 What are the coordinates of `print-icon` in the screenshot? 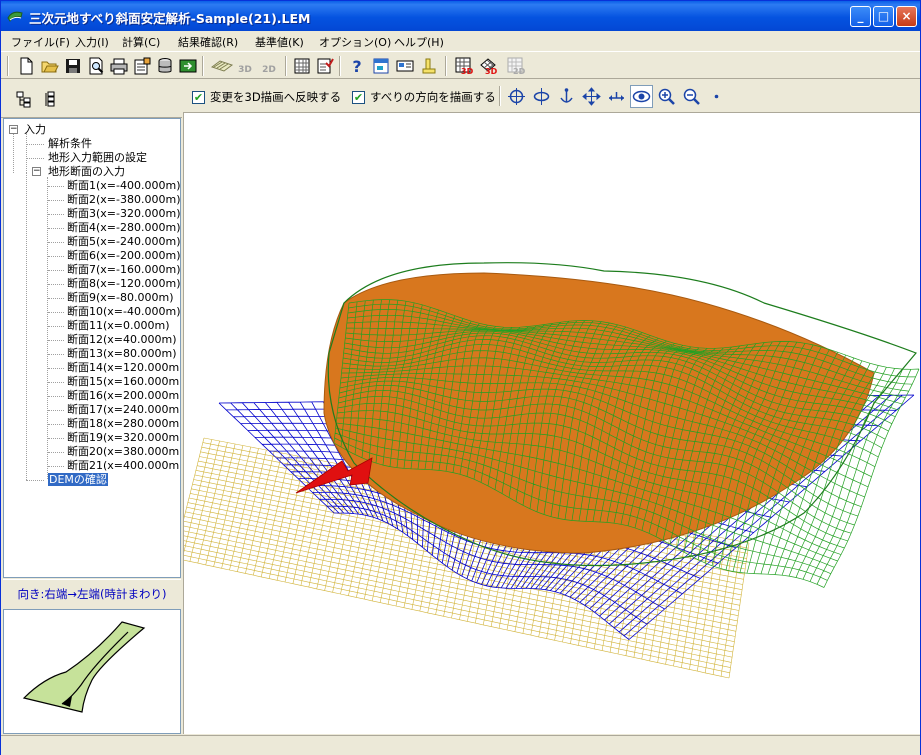 It's located at (119, 66).